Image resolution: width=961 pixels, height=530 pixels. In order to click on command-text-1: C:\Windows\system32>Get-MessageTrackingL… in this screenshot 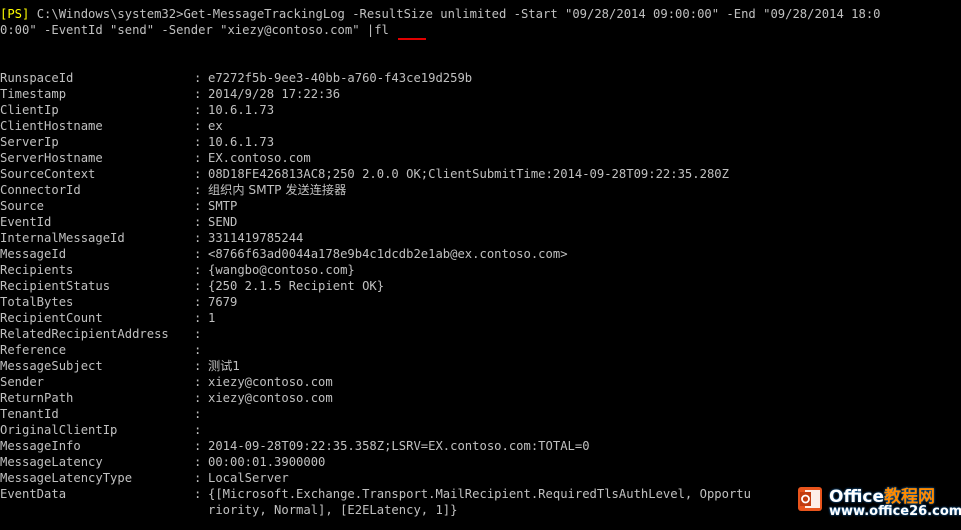, I will do `click(455, 14)`.